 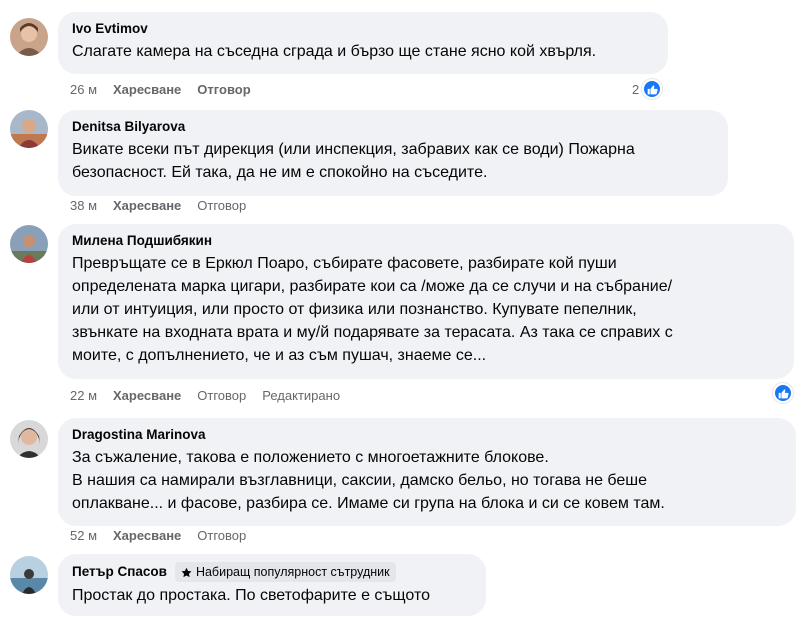 I want to click on comment-author: Милена Подшибякин, so click(x=426, y=241).